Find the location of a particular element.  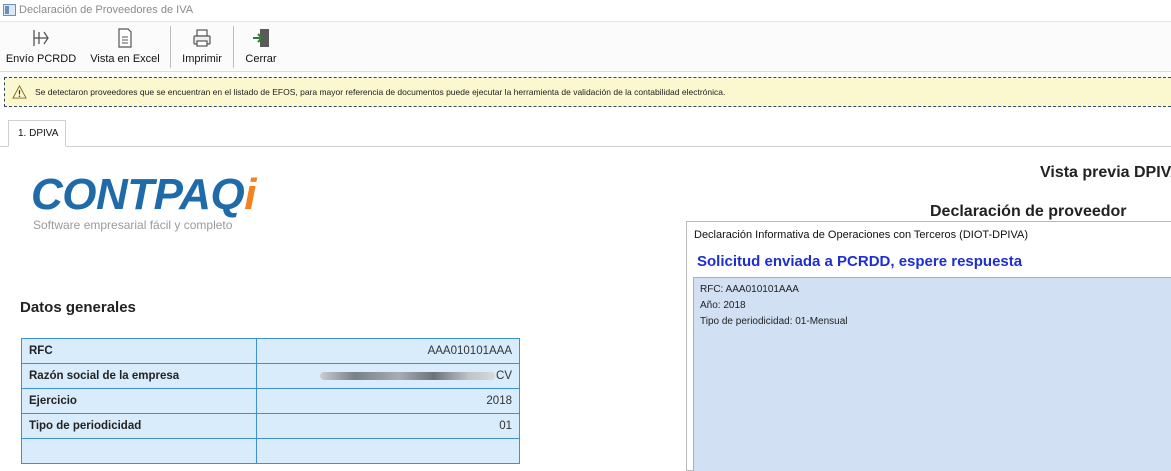

row-value-suffix: CV is located at coordinates (504, 376).